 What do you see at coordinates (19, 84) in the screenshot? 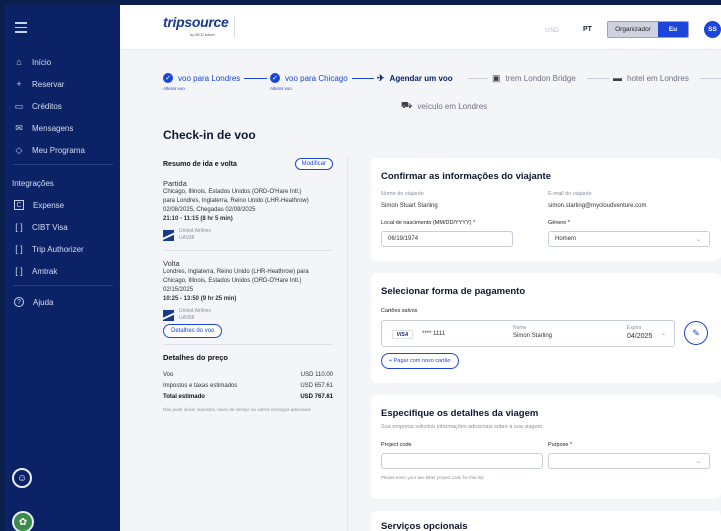
I see `plus-icon: +` at bounding box center [19, 84].